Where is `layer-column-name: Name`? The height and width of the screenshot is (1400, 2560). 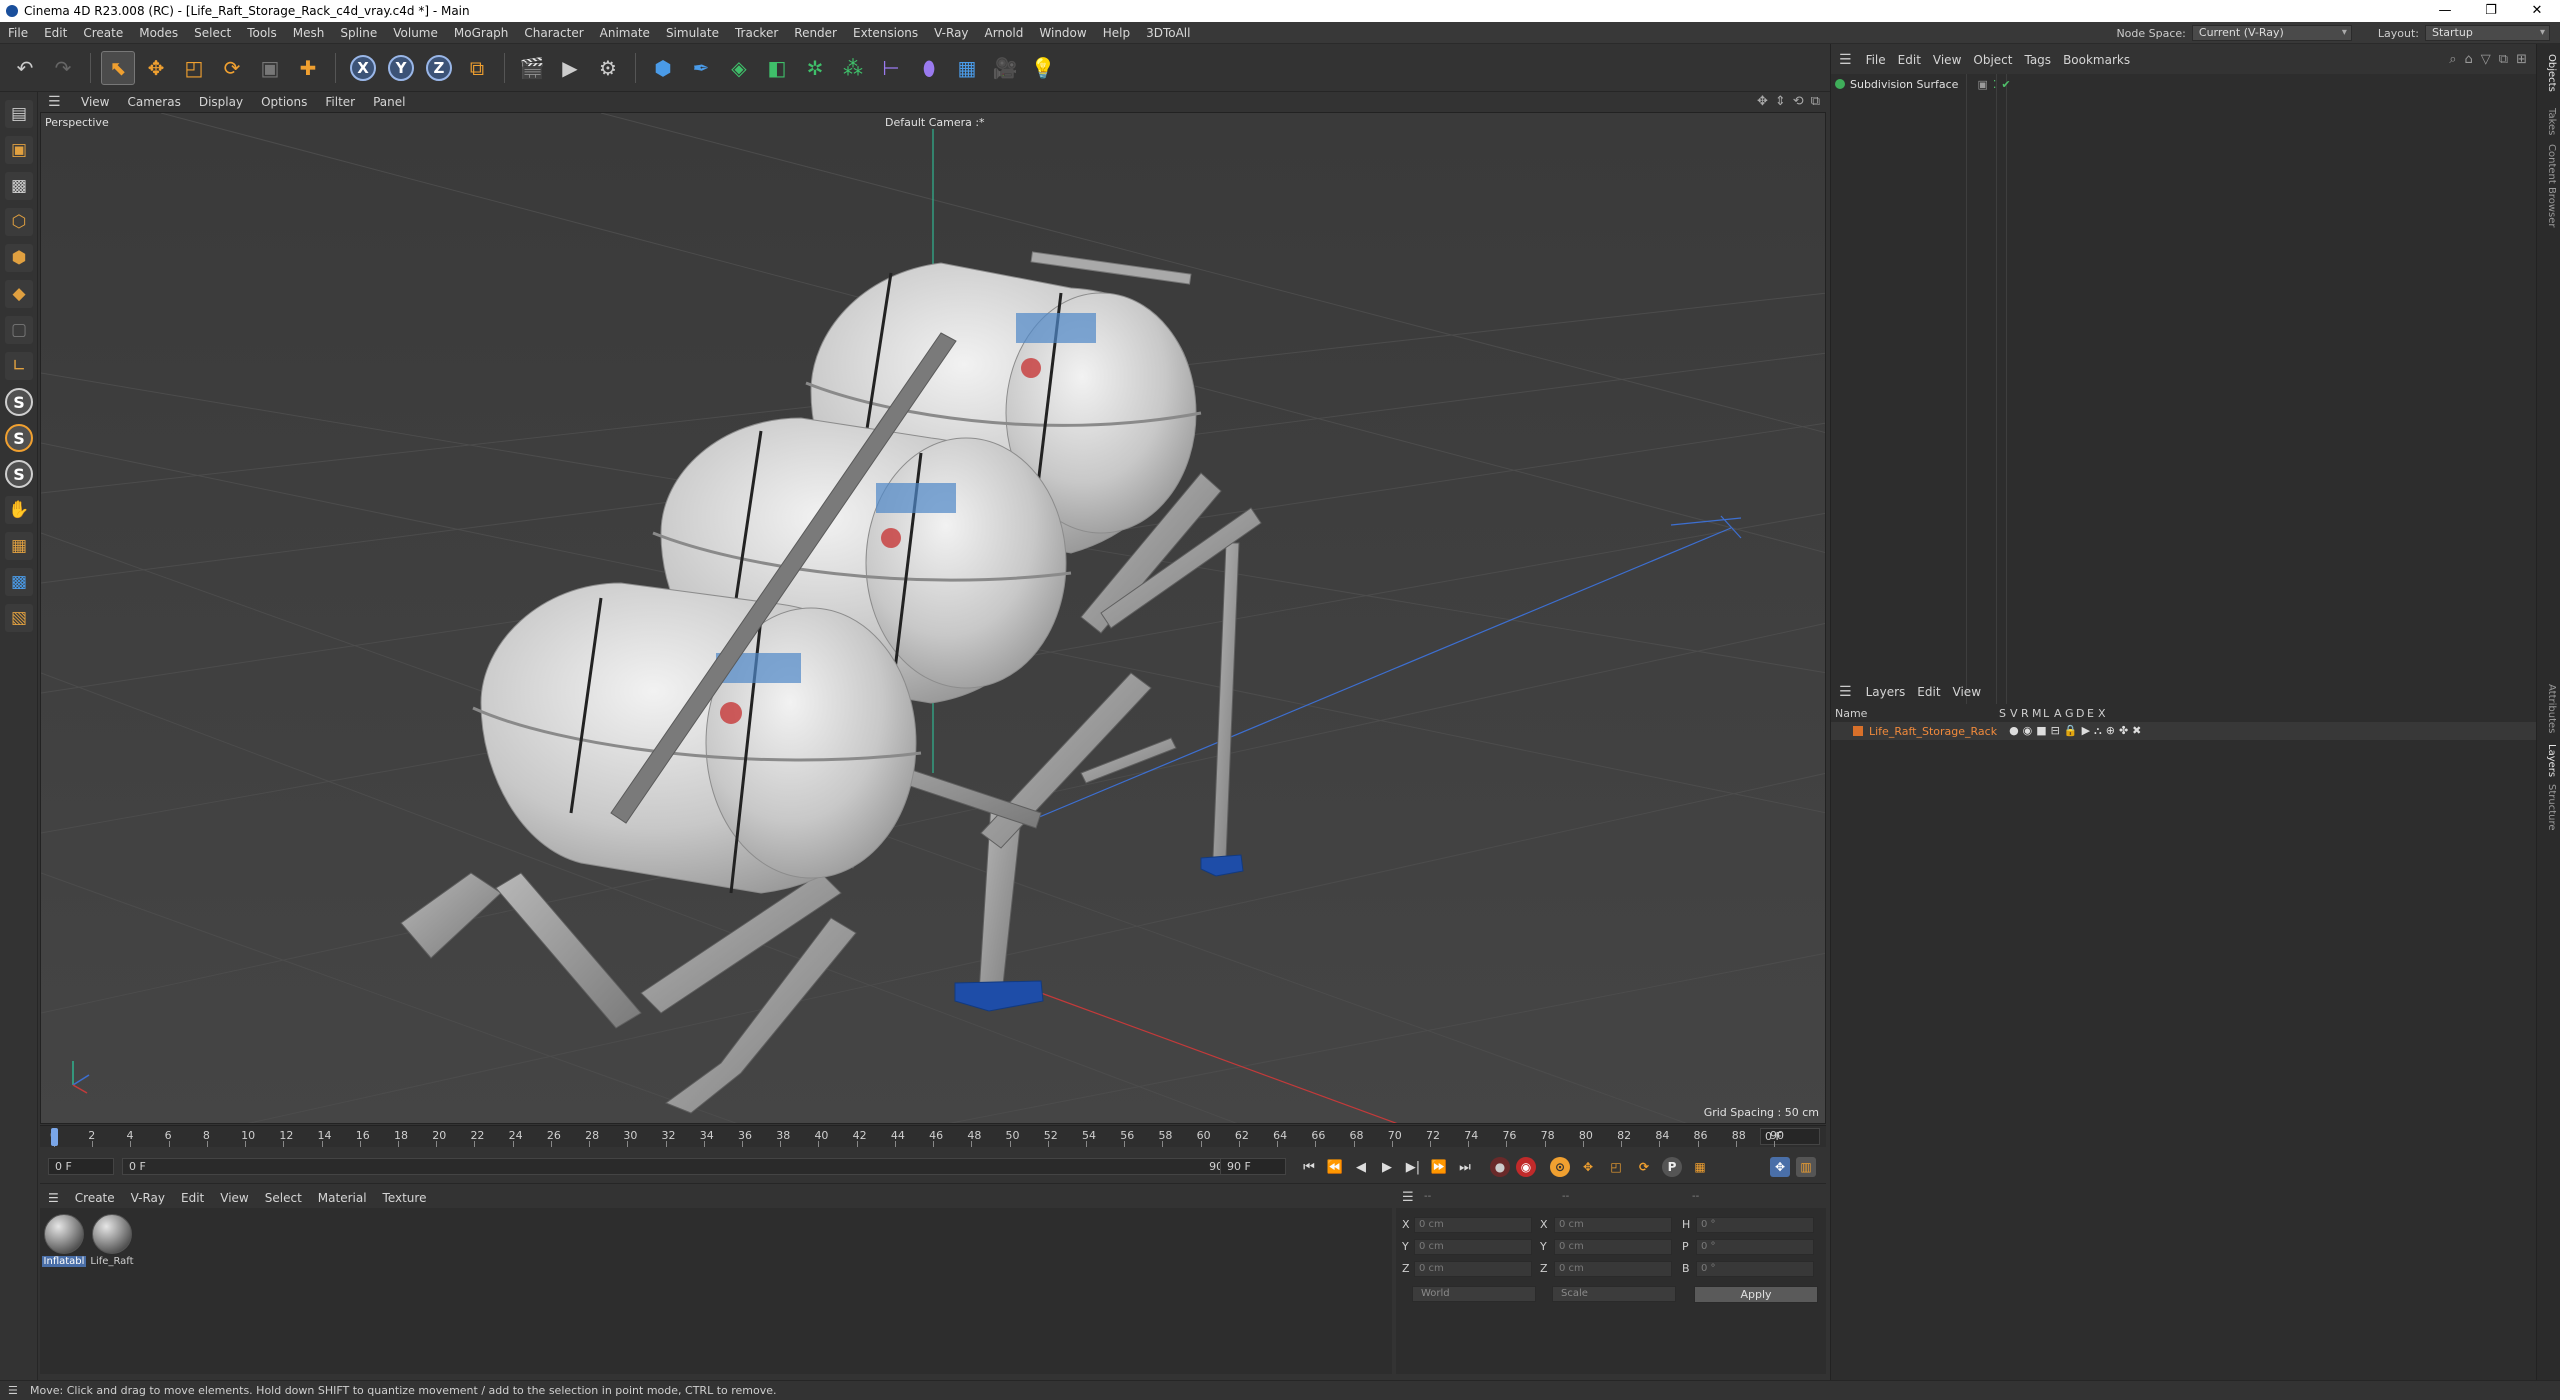 layer-column-name: Name is located at coordinates (1851, 713).